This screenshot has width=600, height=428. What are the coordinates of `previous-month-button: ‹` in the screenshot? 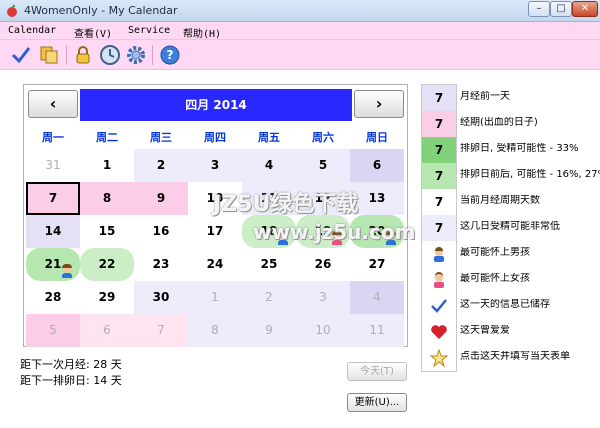 It's located at (53, 104).